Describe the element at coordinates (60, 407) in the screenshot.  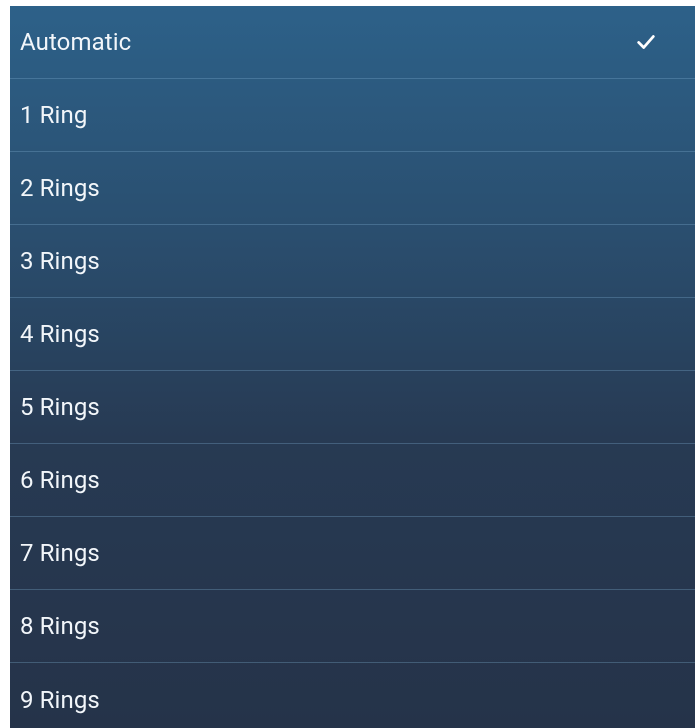
I see `option-label: 5 Rings` at that location.